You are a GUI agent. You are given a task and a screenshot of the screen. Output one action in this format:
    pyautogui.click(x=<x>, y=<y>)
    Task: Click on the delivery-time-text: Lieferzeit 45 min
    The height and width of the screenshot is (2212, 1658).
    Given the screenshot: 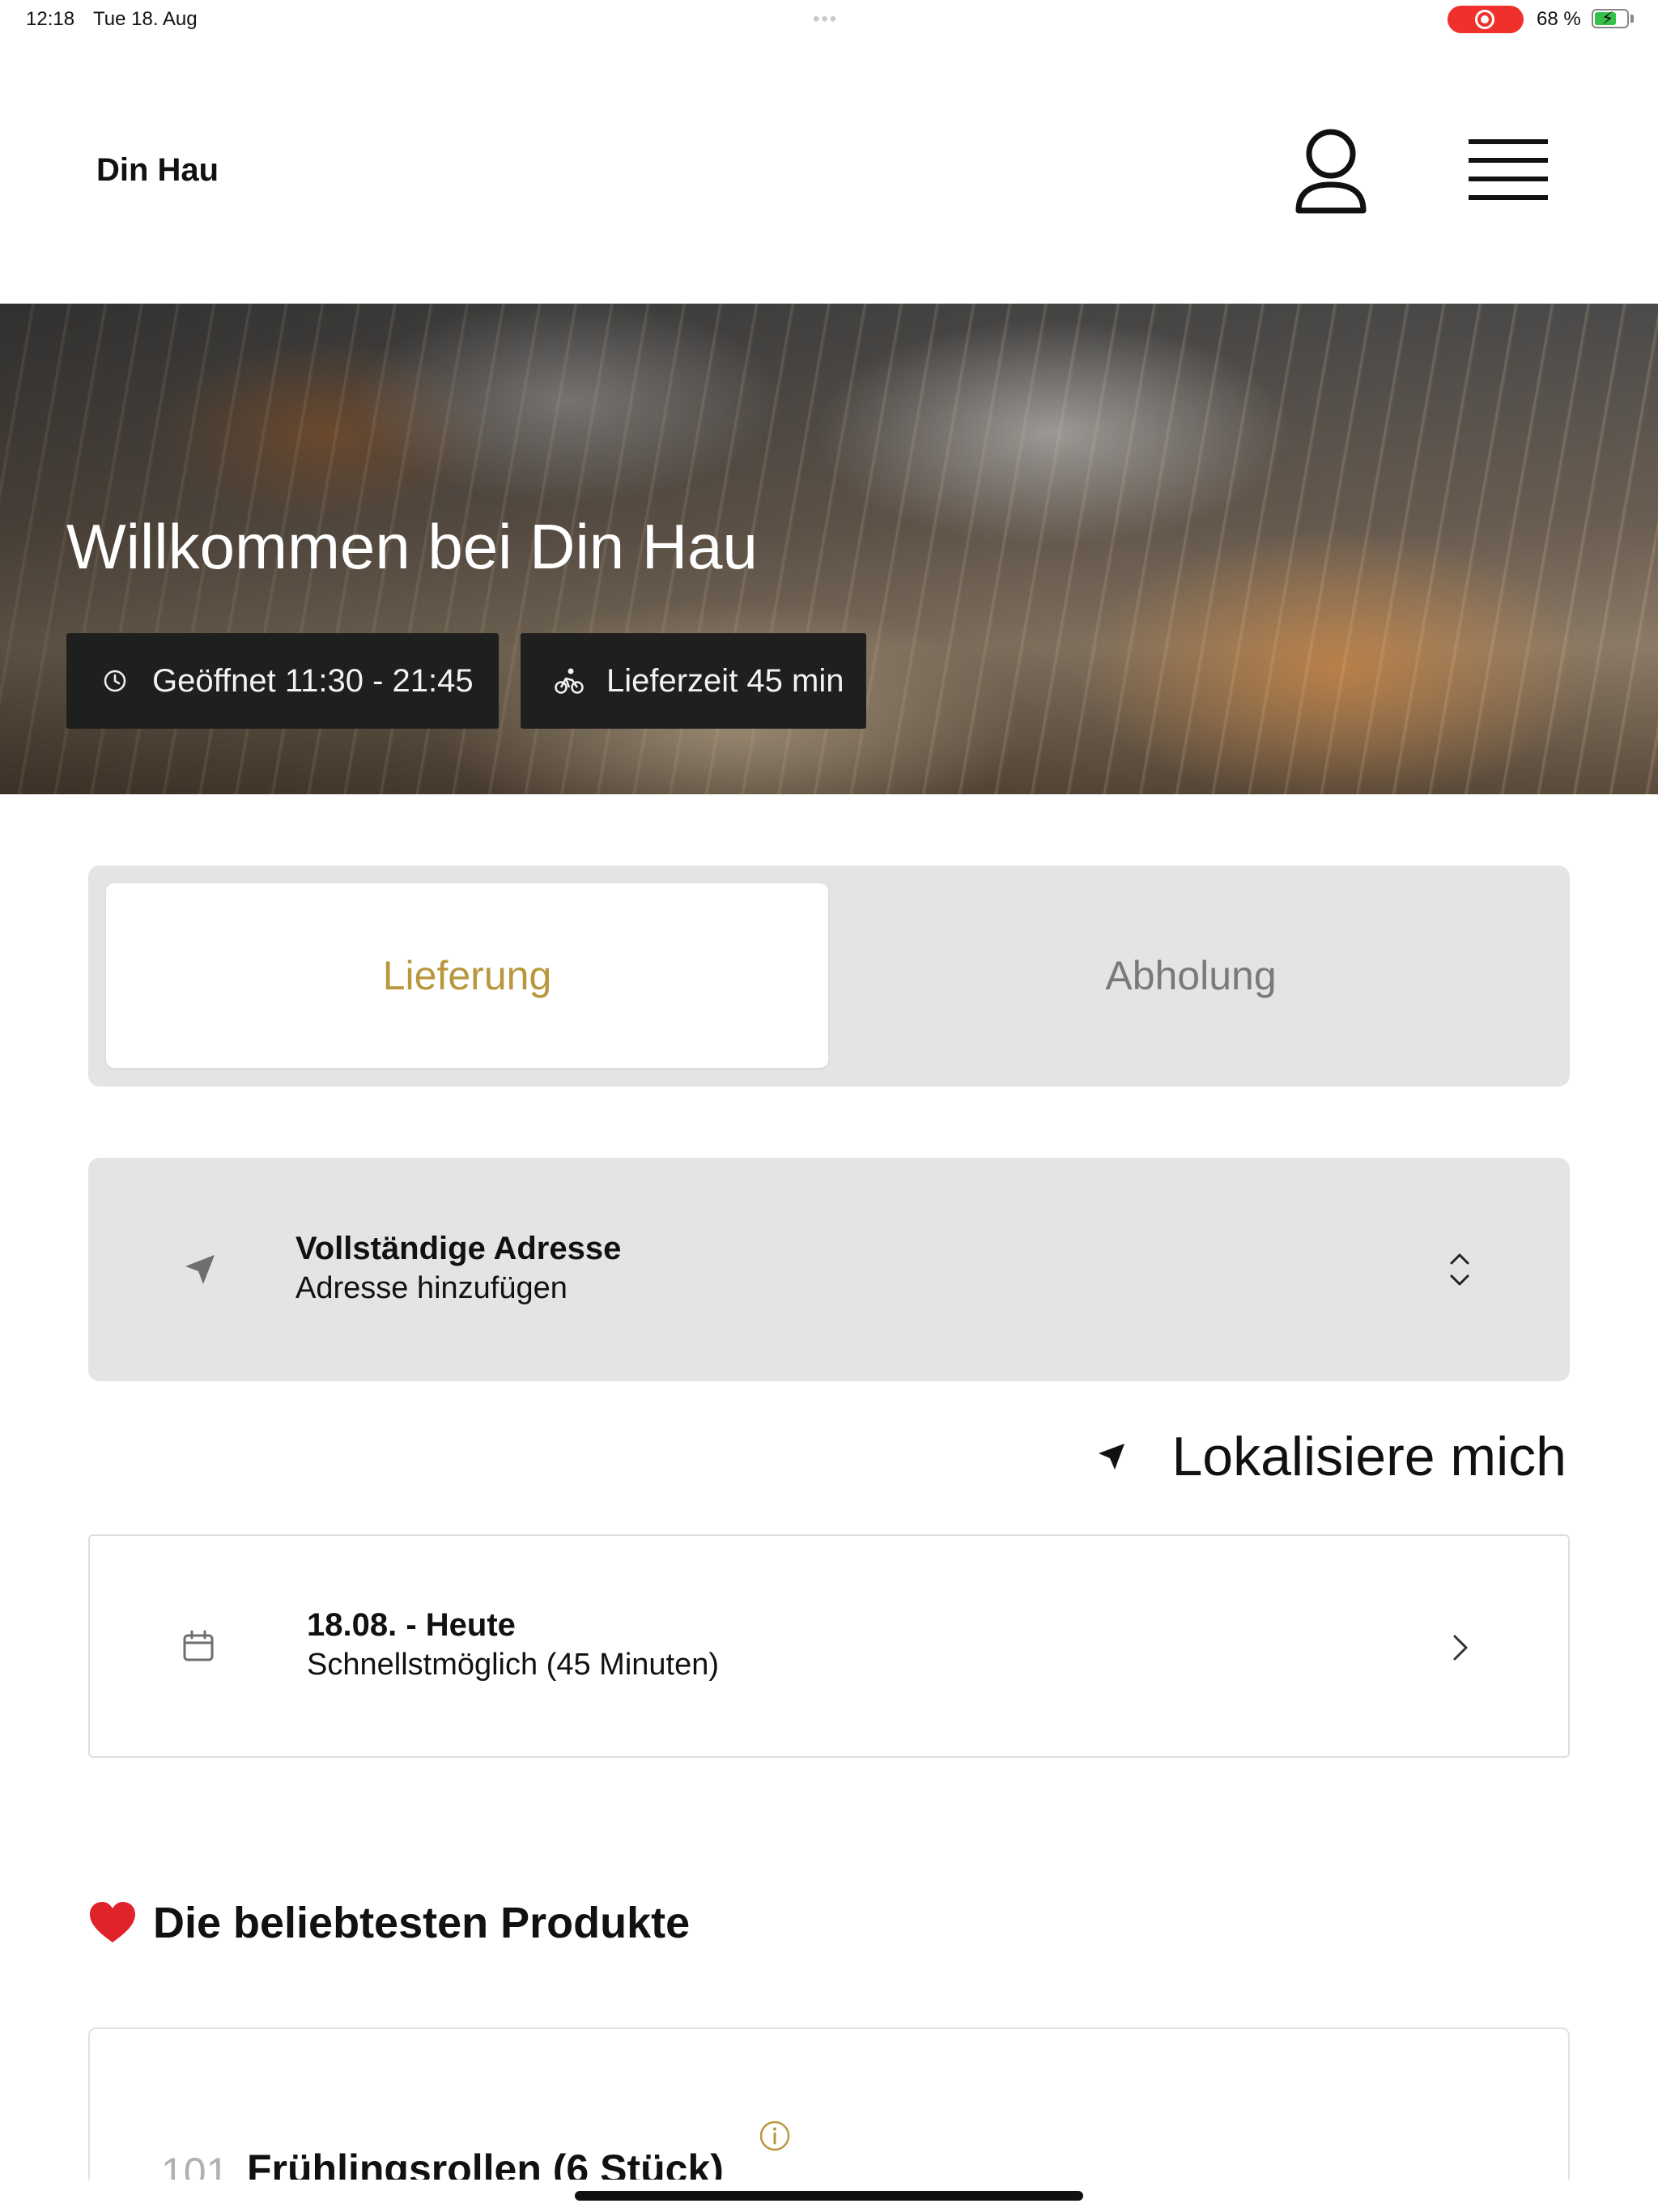 What is the action you would take?
    pyautogui.click(x=725, y=681)
    